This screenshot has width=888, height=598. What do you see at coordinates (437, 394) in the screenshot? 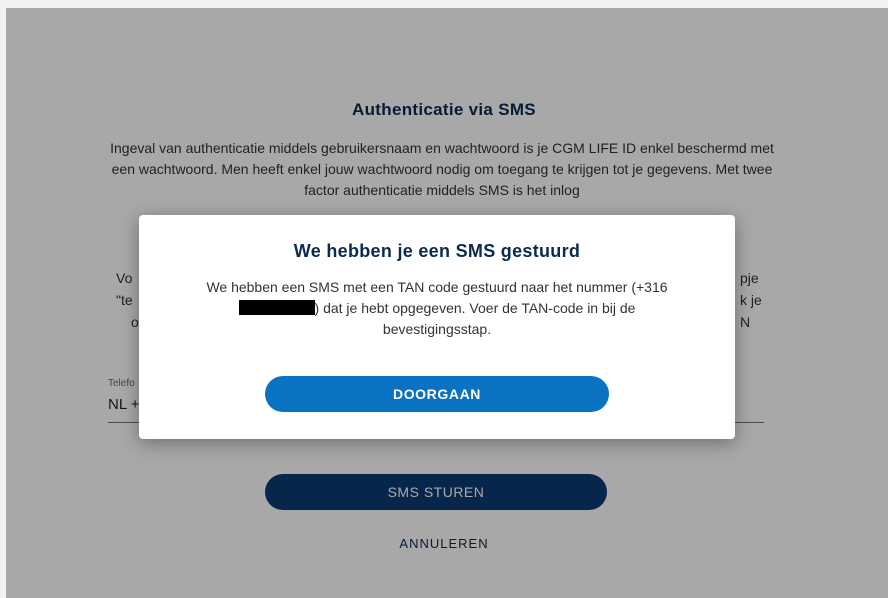
I see `continue-button: DOORGAAN` at bounding box center [437, 394].